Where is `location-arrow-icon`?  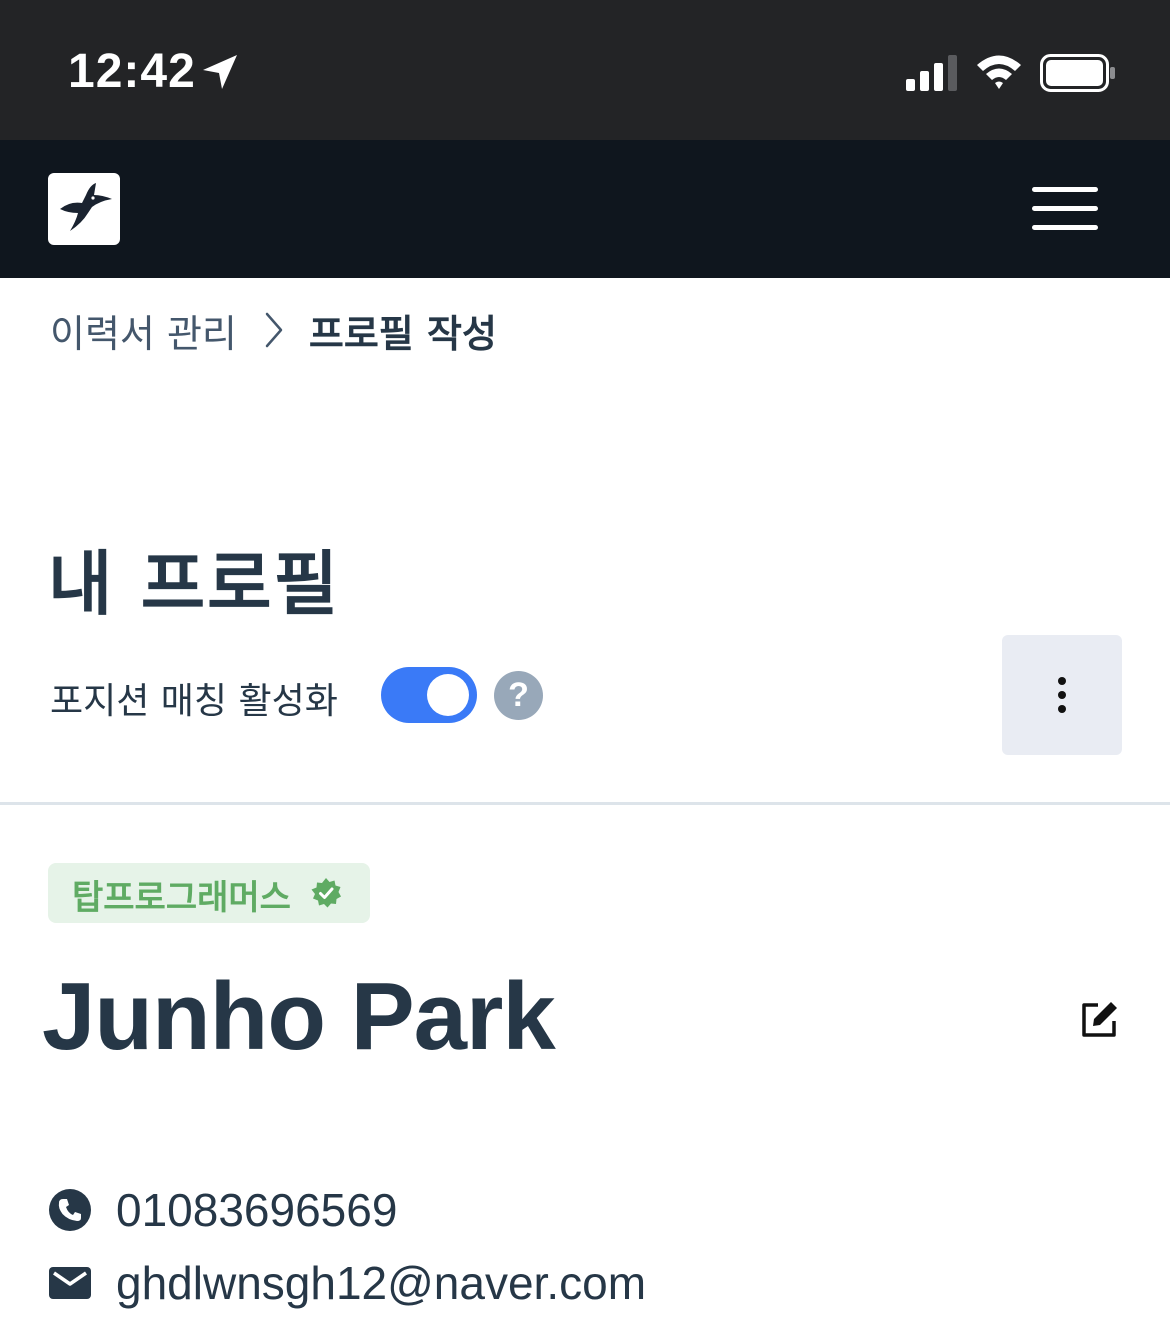
location-arrow-icon is located at coordinates (220, 72).